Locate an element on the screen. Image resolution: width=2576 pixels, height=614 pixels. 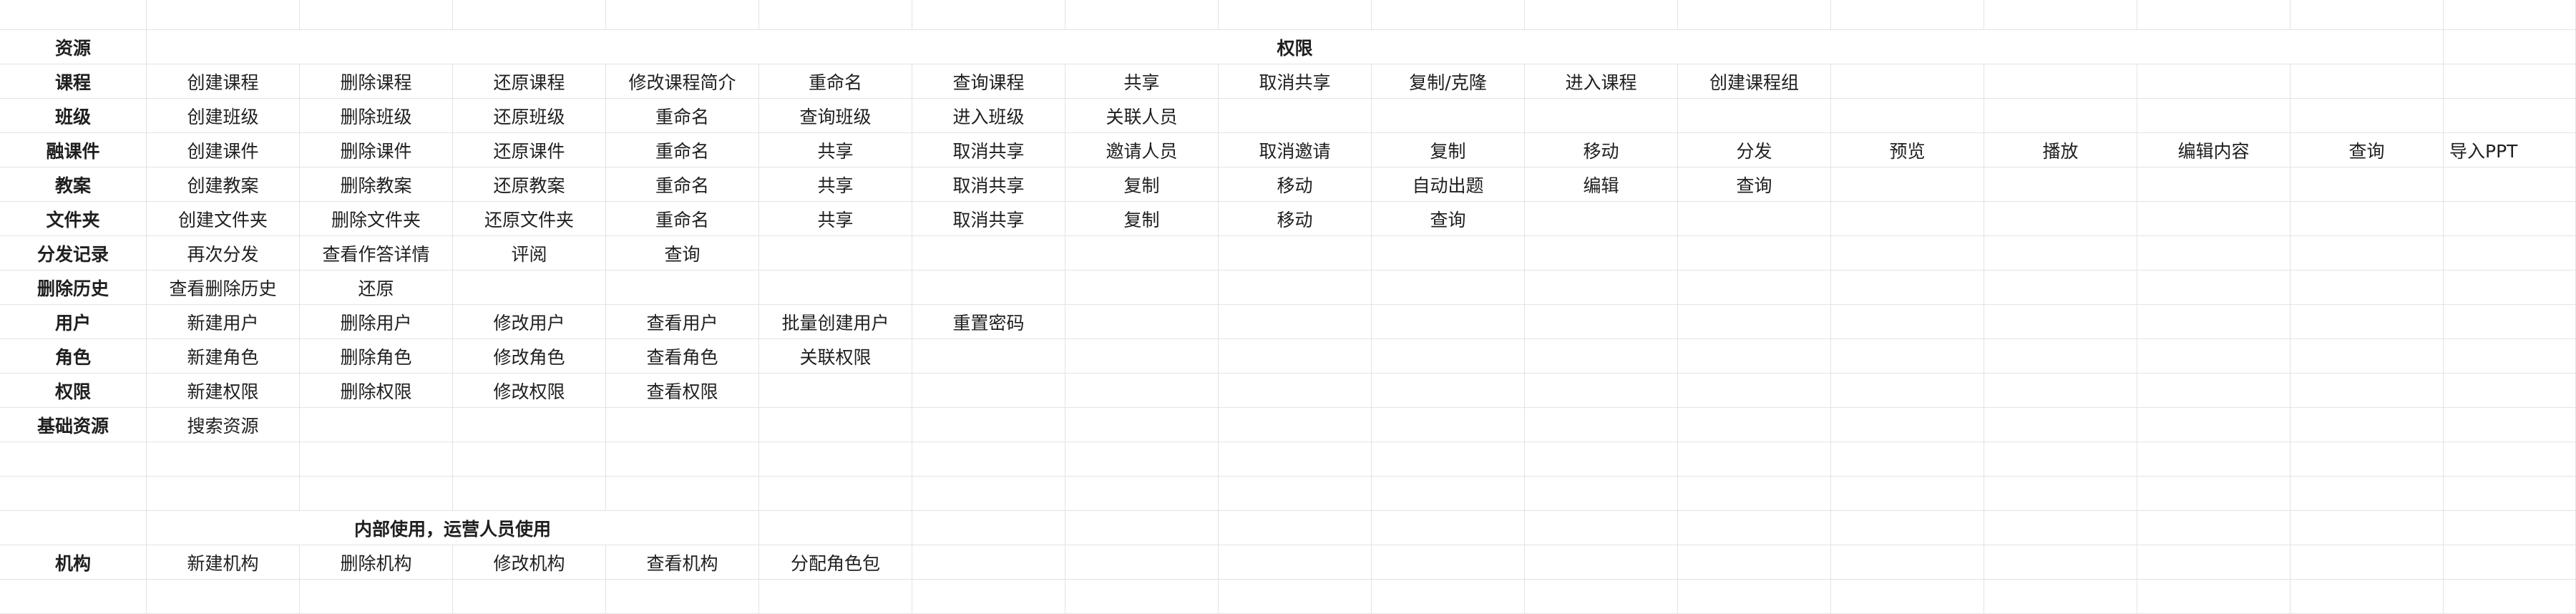
permission-cell: 删除用户 is located at coordinates (376, 322).